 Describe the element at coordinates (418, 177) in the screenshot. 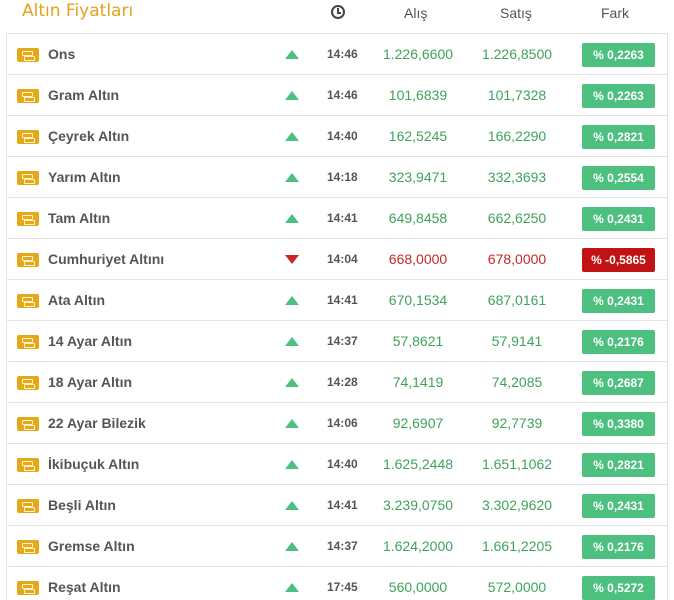

I see `buy-price: 323,9471` at that location.